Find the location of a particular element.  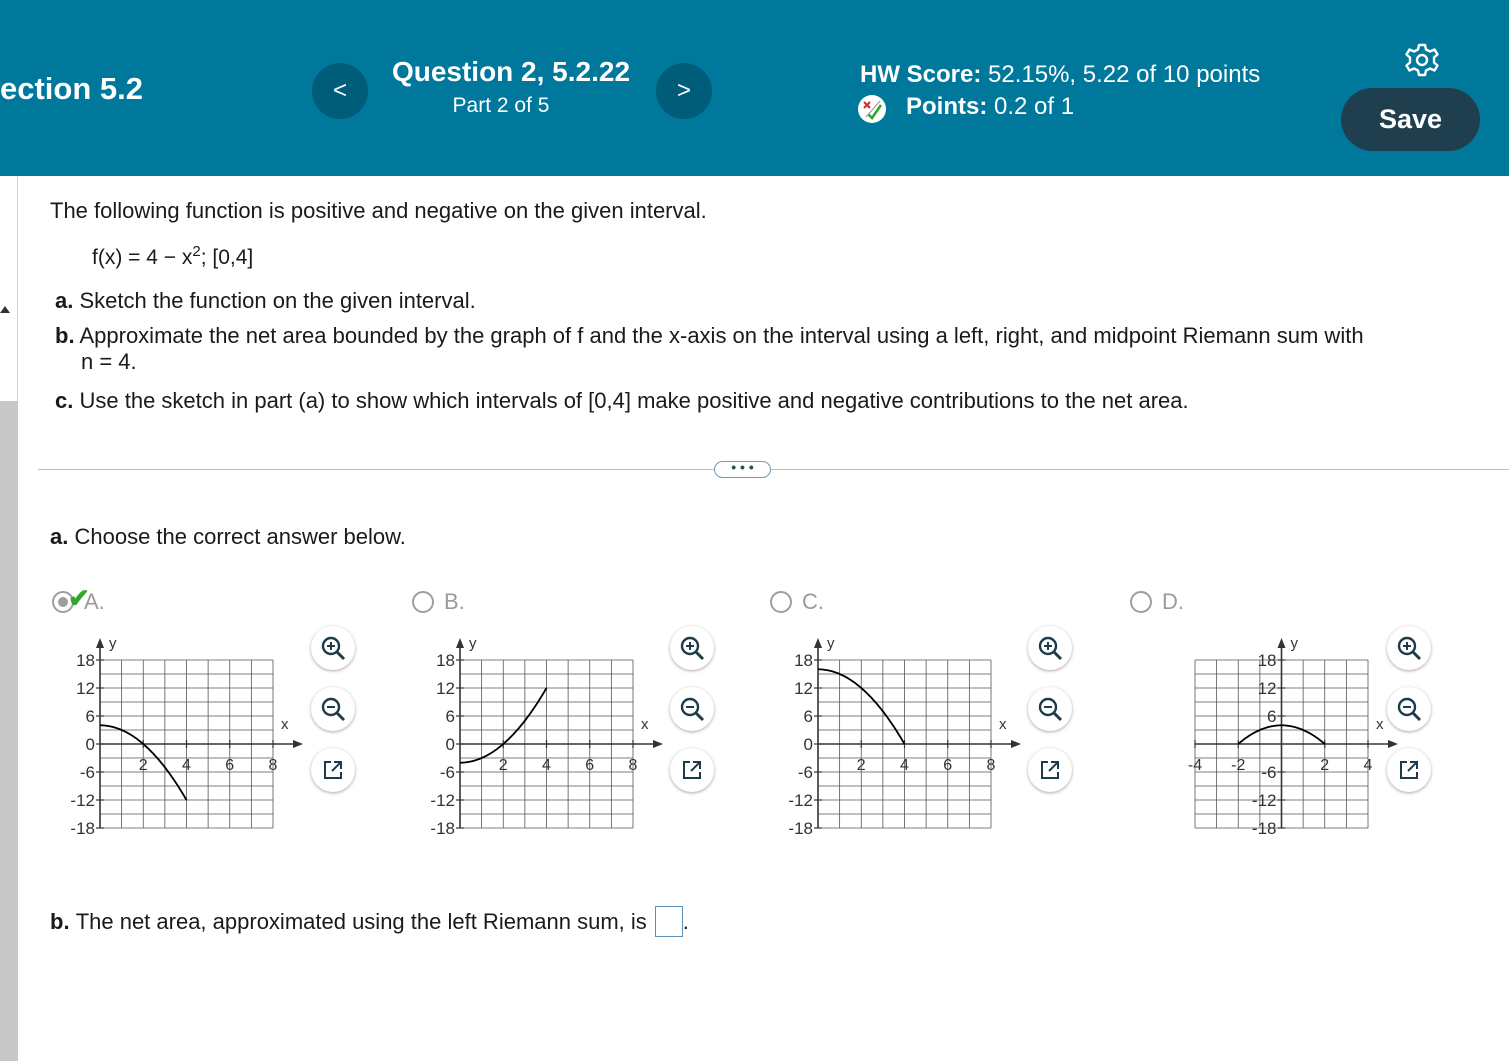

previous-question-button: < is located at coordinates (340, 91).